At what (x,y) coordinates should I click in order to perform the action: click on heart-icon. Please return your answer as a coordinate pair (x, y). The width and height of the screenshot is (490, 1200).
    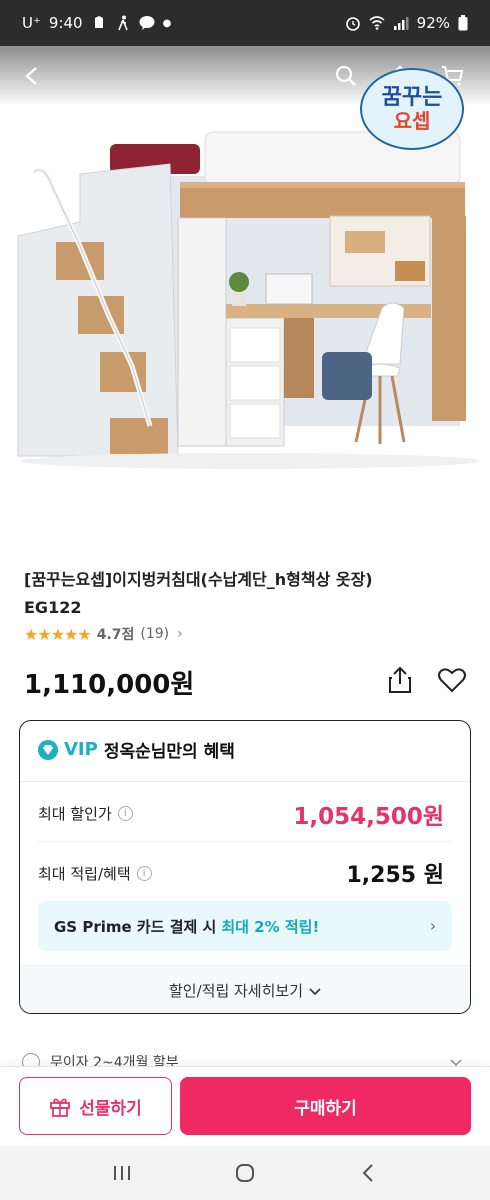
    Looking at the image, I should click on (452, 680).